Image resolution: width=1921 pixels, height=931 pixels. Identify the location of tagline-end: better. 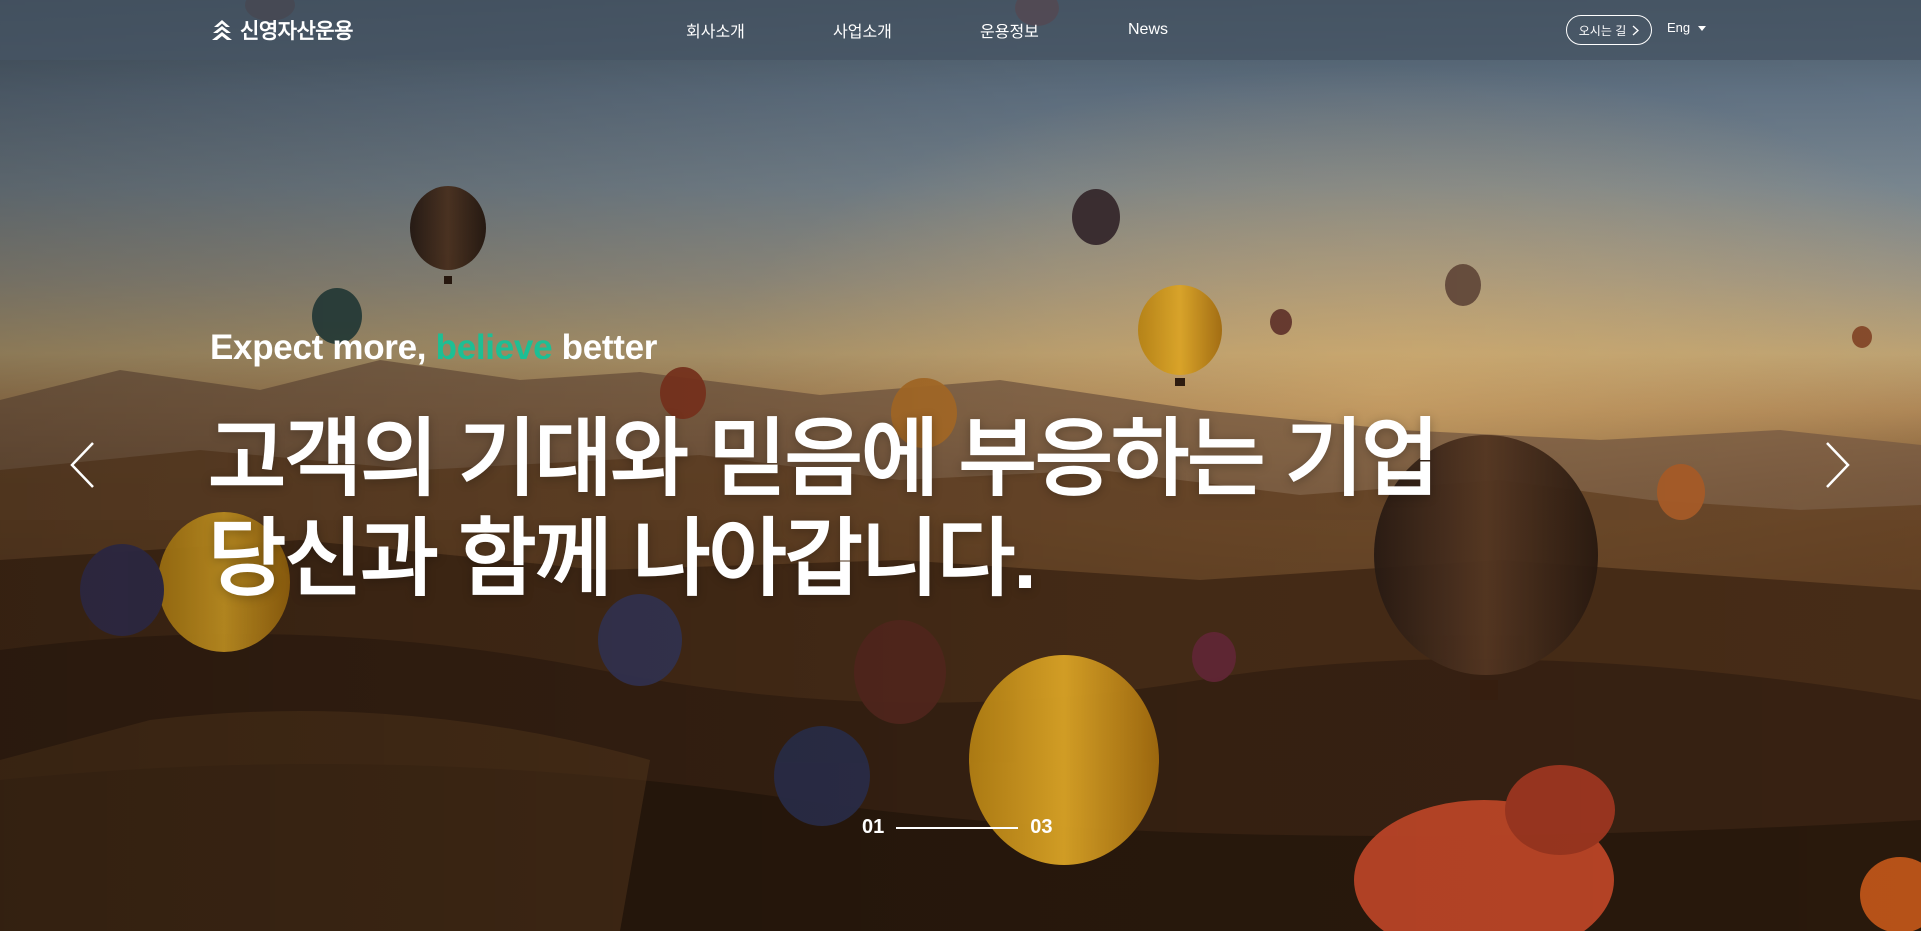
(605, 347).